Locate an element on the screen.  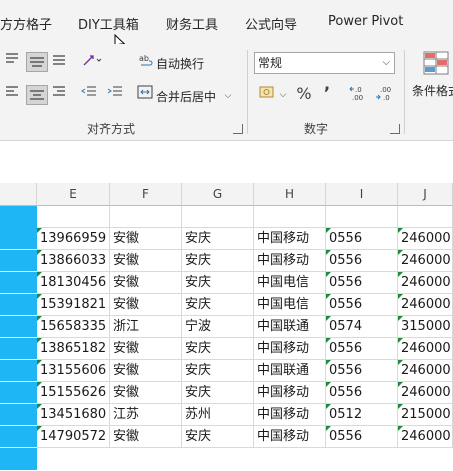
accounting-format-icon is located at coordinates (267, 95).